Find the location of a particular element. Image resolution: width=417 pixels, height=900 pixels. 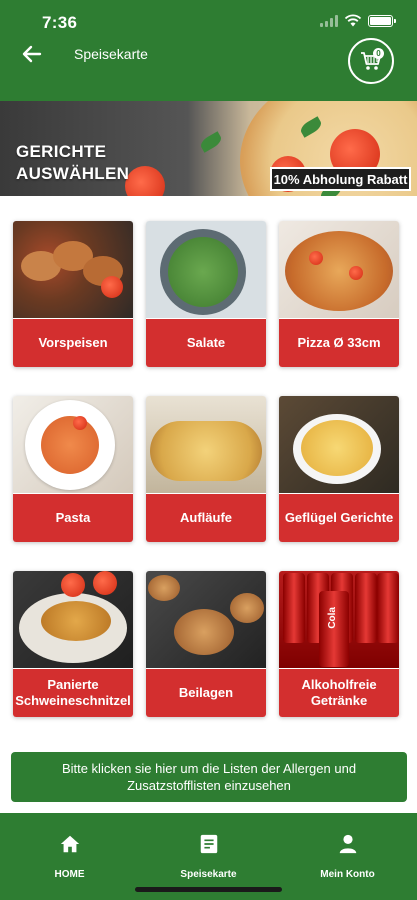

category-label: Vorspeisen is located at coordinates (73, 343).